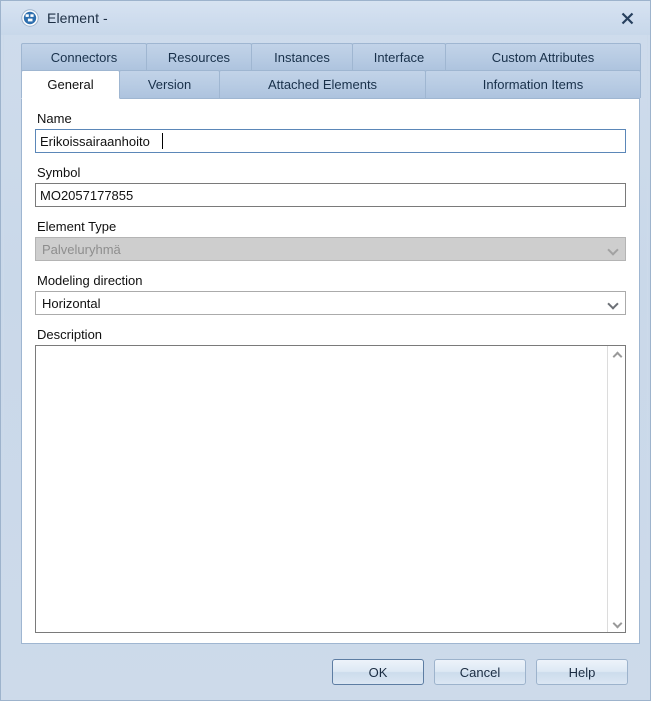 This screenshot has height=701, width=651. I want to click on symbol-label: Symbol, so click(59, 172).